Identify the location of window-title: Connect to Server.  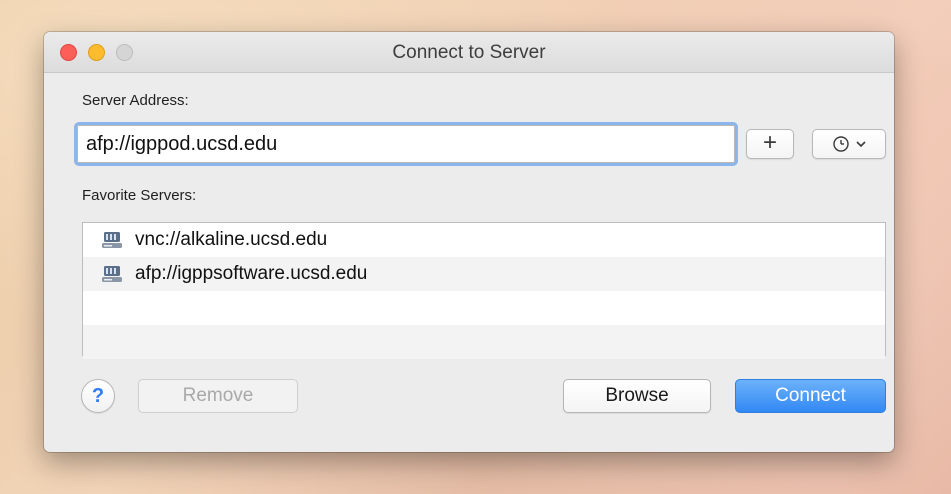
(469, 52).